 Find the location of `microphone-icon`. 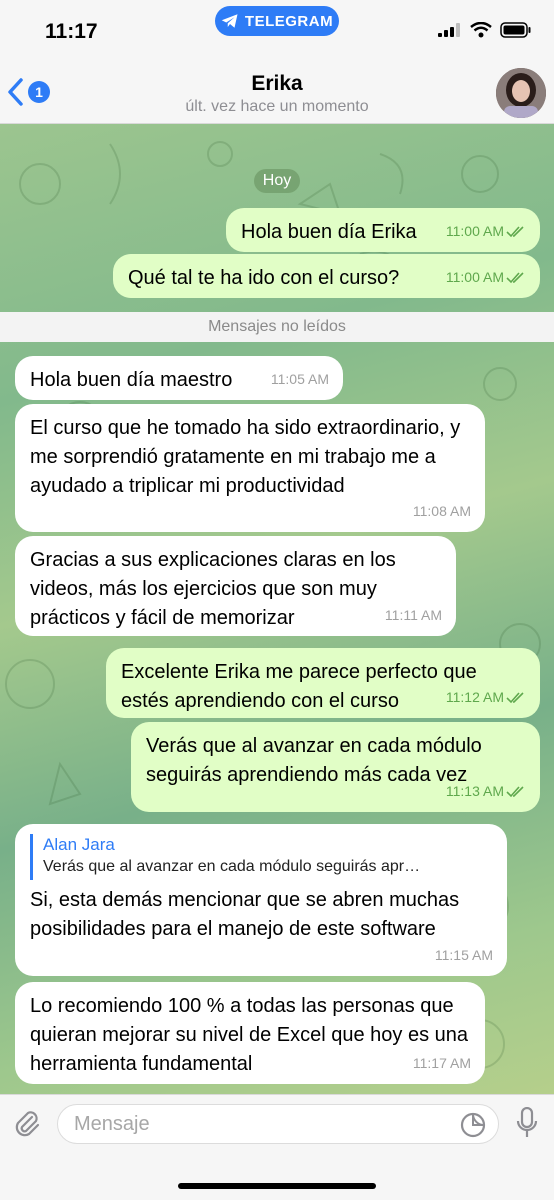

microphone-icon is located at coordinates (527, 1121).